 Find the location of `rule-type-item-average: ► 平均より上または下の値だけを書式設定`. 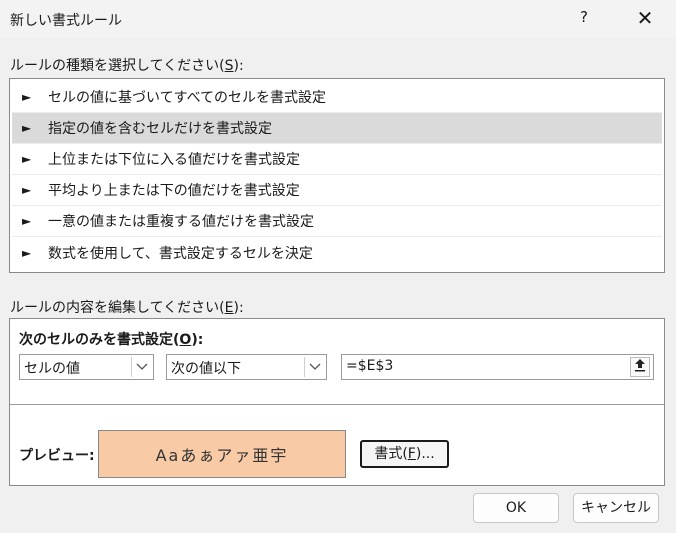

rule-type-item-average: ► 平均より上または下の値だけを書式設定 is located at coordinates (337, 190).